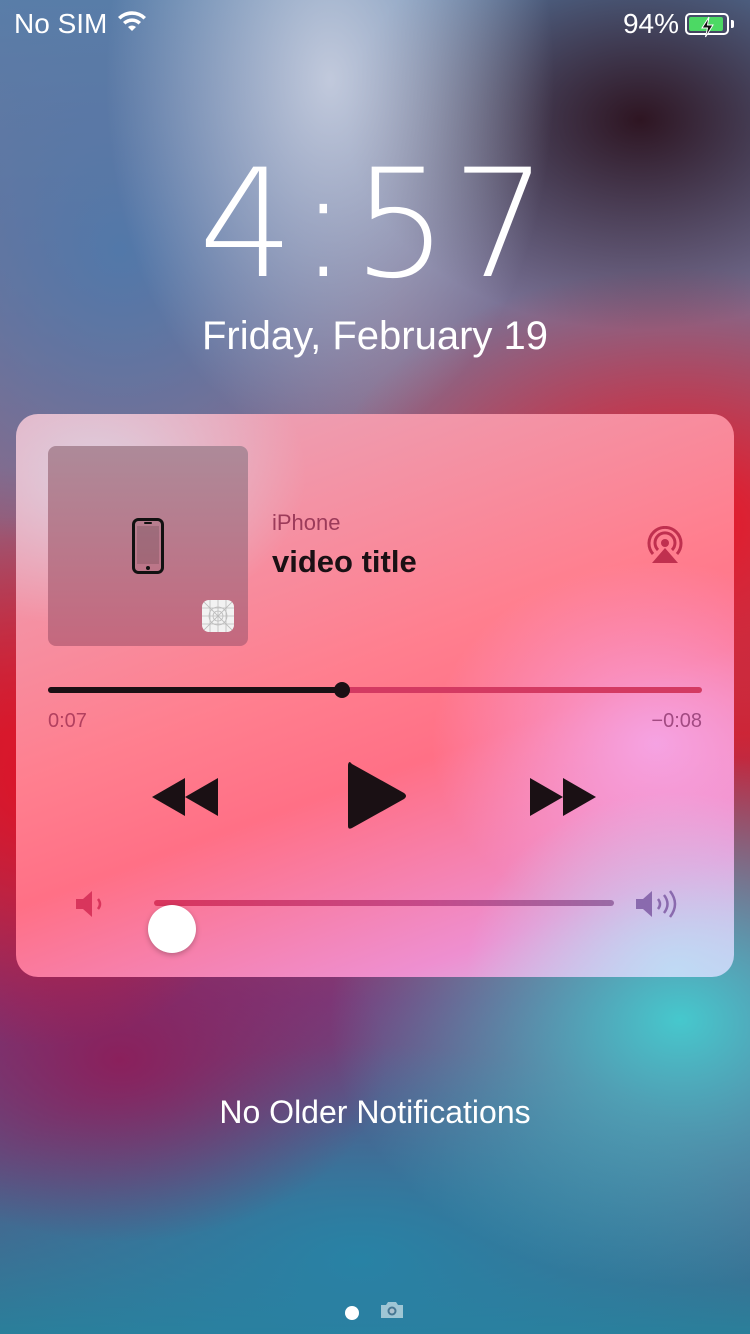  Describe the element at coordinates (61, 23) in the screenshot. I see `carrier-label: No SIM` at that location.